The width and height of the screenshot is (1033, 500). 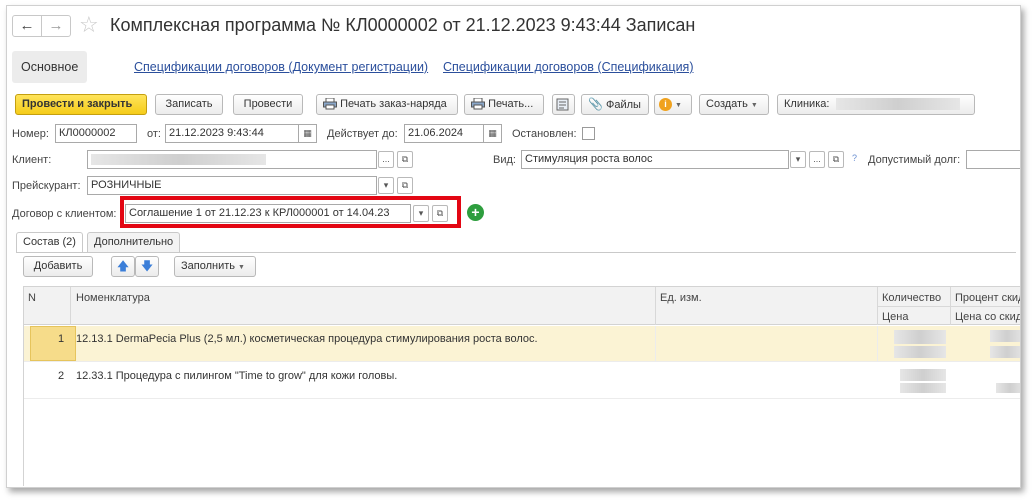 I want to click on tab-spec-specification: Спецификации договоров (Спецификация), so click(x=568, y=67).